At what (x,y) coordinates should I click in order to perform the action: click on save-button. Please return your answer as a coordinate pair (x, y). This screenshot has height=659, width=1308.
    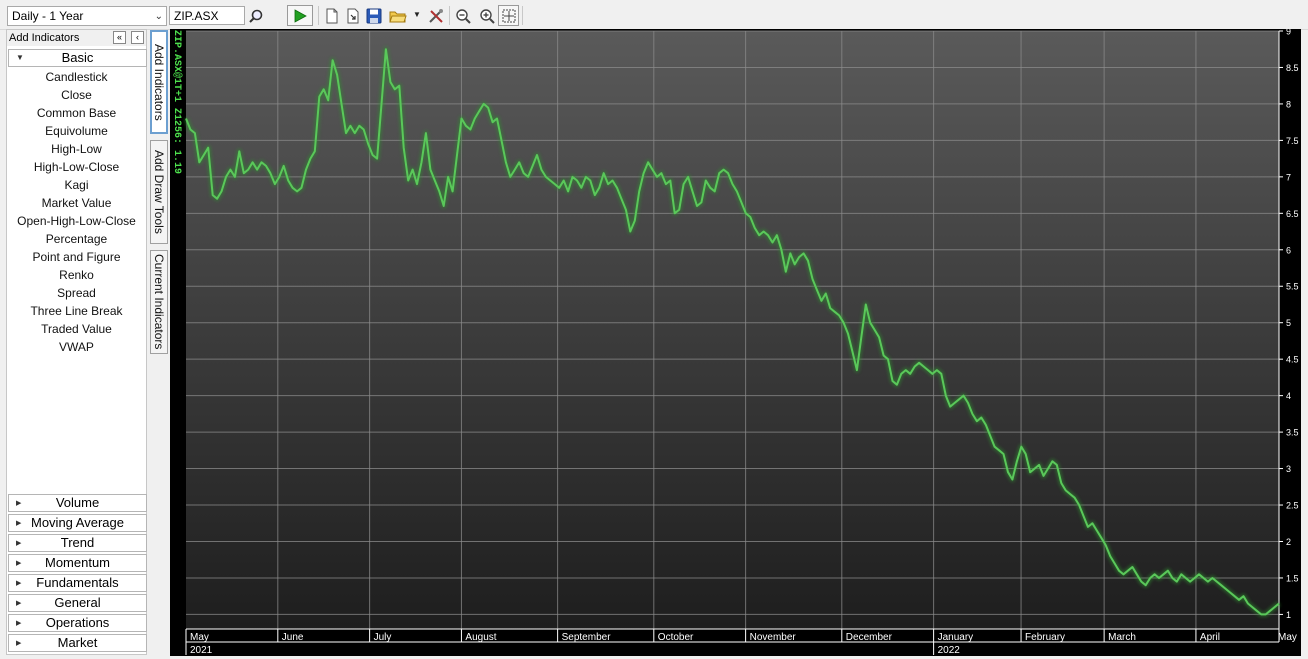
    Looking at the image, I should click on (373, 15).